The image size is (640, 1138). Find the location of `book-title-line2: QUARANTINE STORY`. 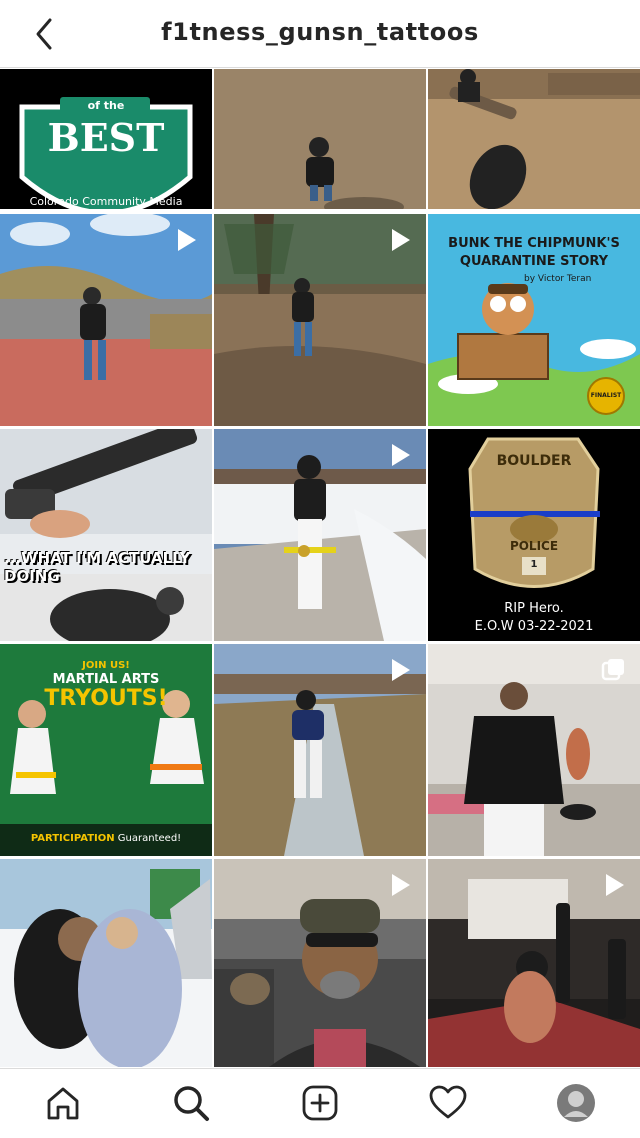

book-title-line2: QUARANTINE STORY is located at coordinates (534, 261).